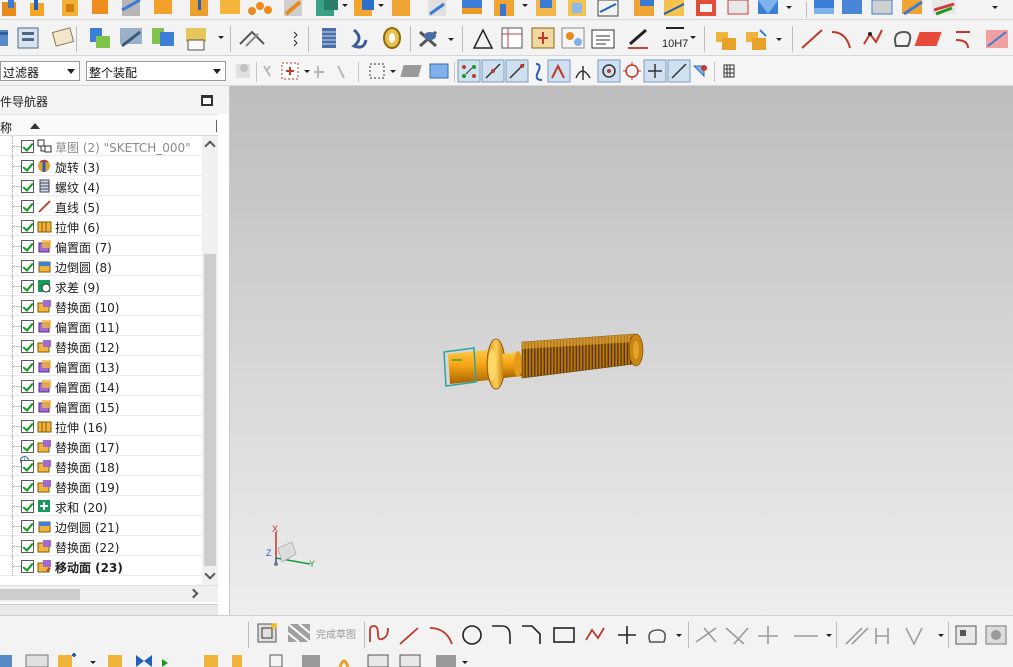  I want to click on sketch-tools-icons: 完成草图, so click(506, 634).